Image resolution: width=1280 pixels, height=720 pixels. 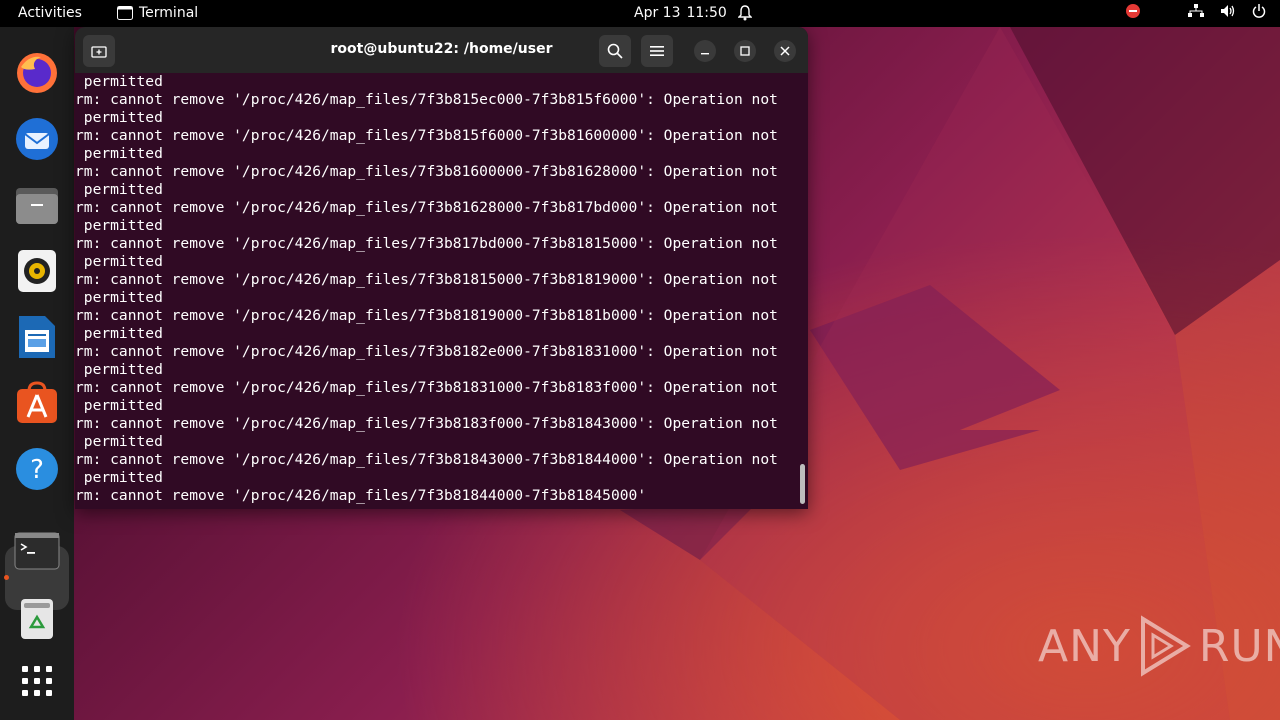 What do you see at coordinates (50, 13) in the screenshot?
I see `activities-button: Activities` at bounding box center [50, 13].